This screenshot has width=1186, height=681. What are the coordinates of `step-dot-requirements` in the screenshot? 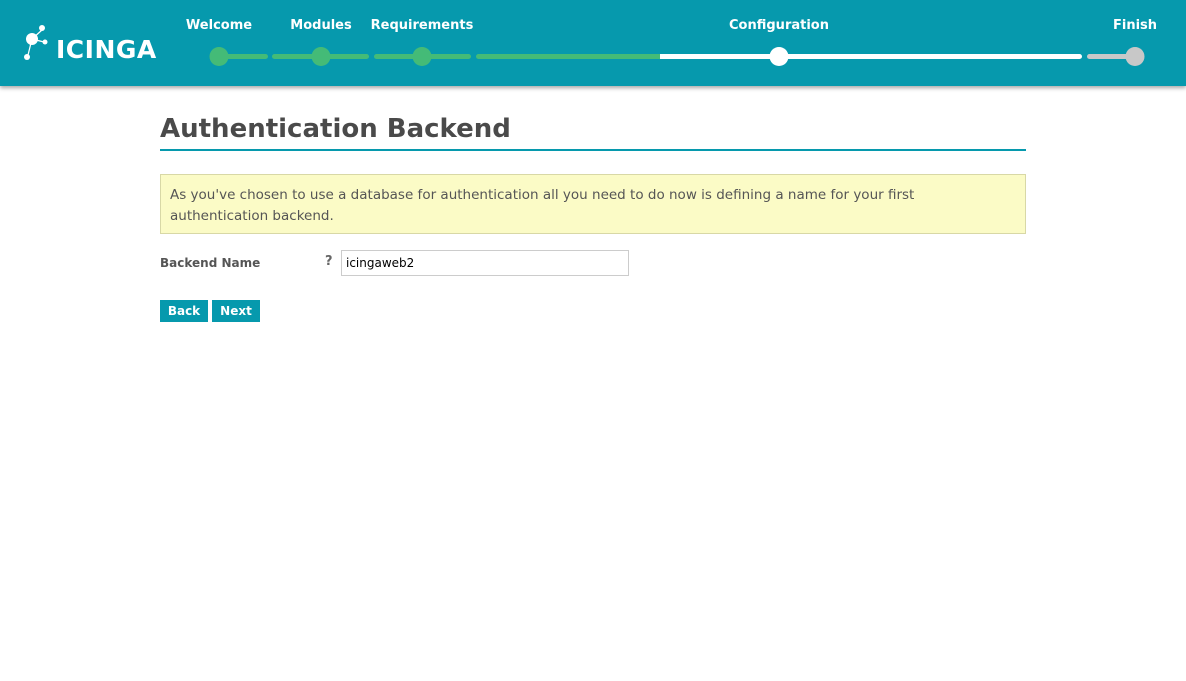 It's located at (422, 56).